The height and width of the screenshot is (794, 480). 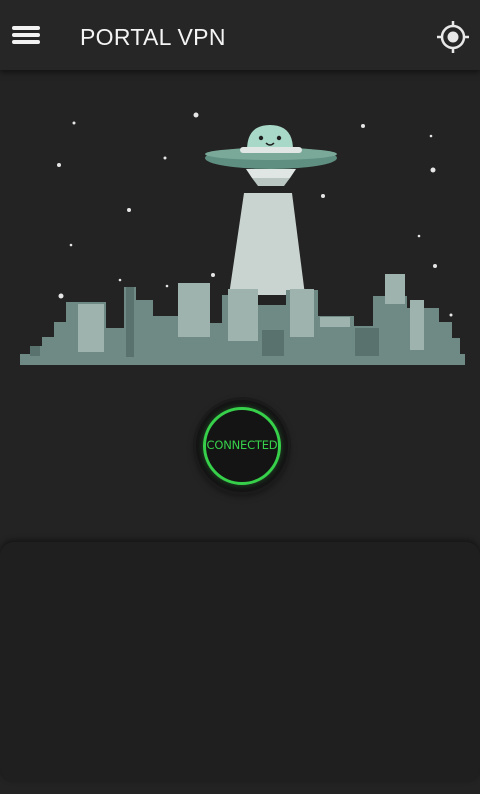 What do you see at coordinates (153, 37) in the screenshot?
I see `app-title: PORTAL VPN` at bounding box center [153, 37].